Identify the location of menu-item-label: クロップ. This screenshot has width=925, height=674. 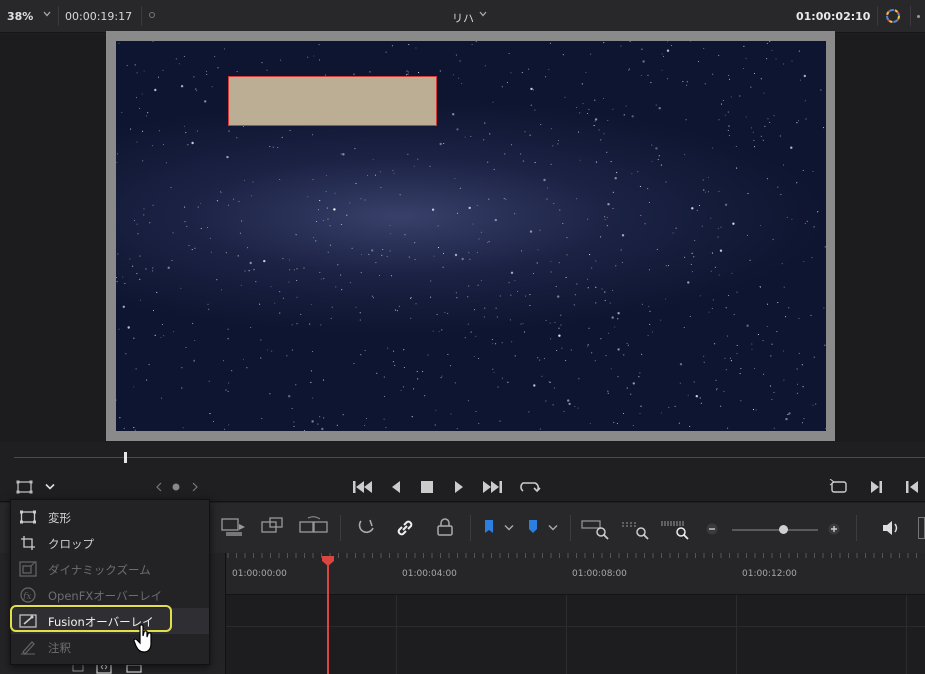
(71, 544).